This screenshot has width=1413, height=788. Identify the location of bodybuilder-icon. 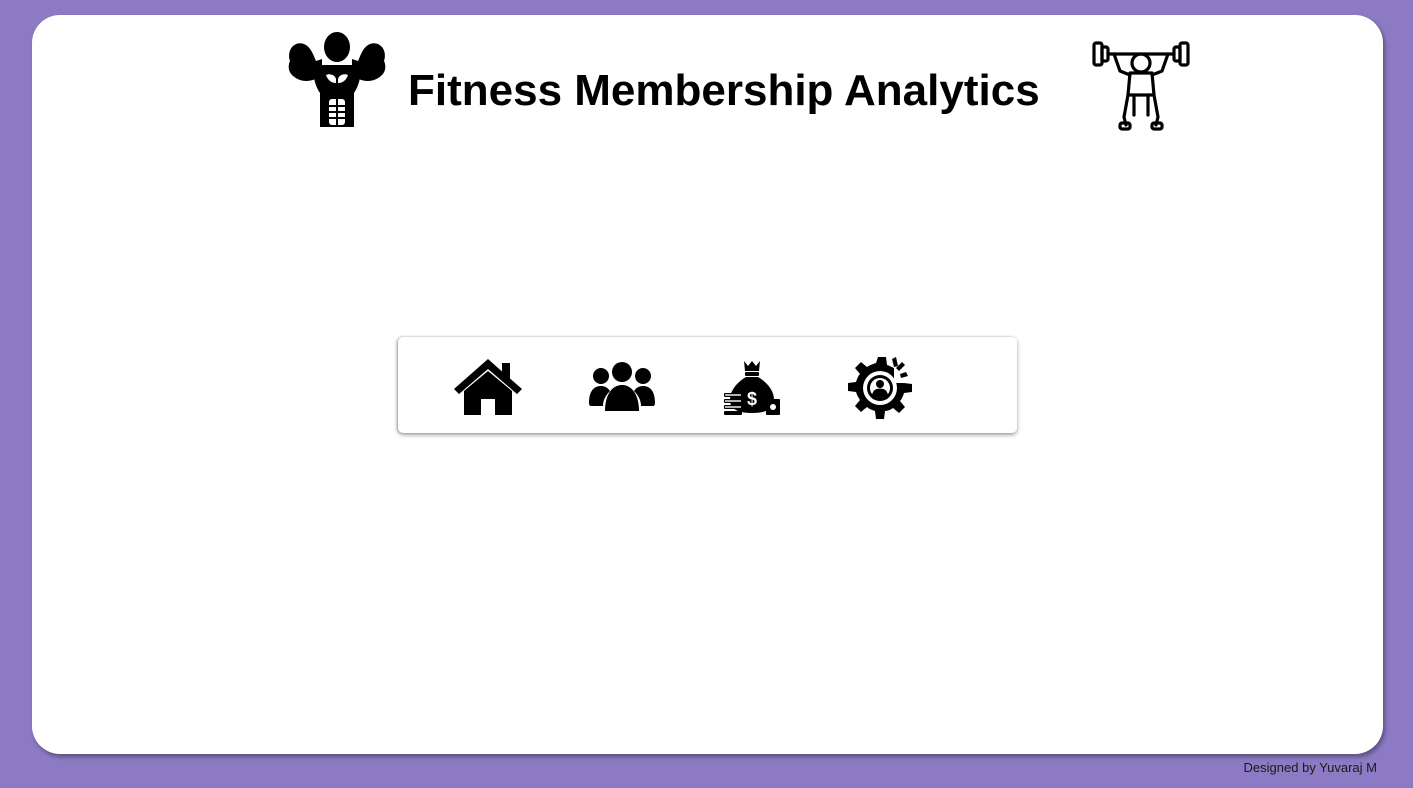
(337, 79).